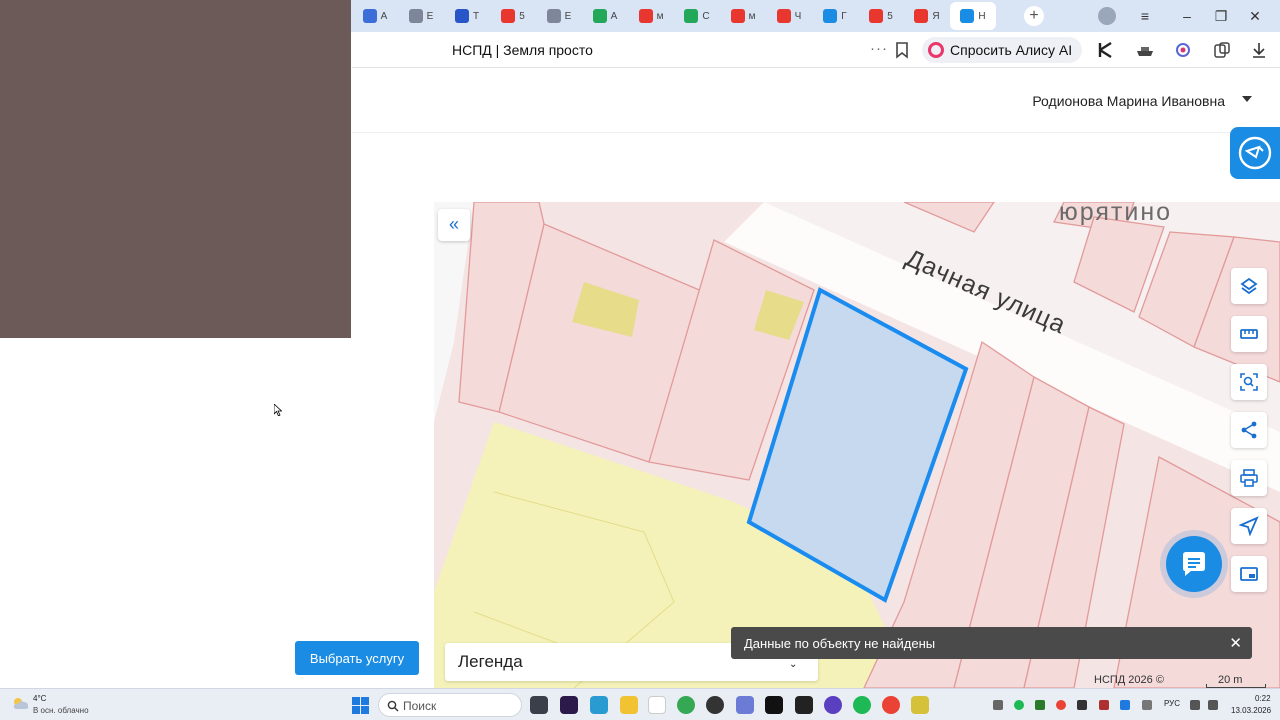 This screenshot has width=1280, height=720. Describe the element at coordinates (660, 16) in the screenshot. I see `tab-label: м` at that location.